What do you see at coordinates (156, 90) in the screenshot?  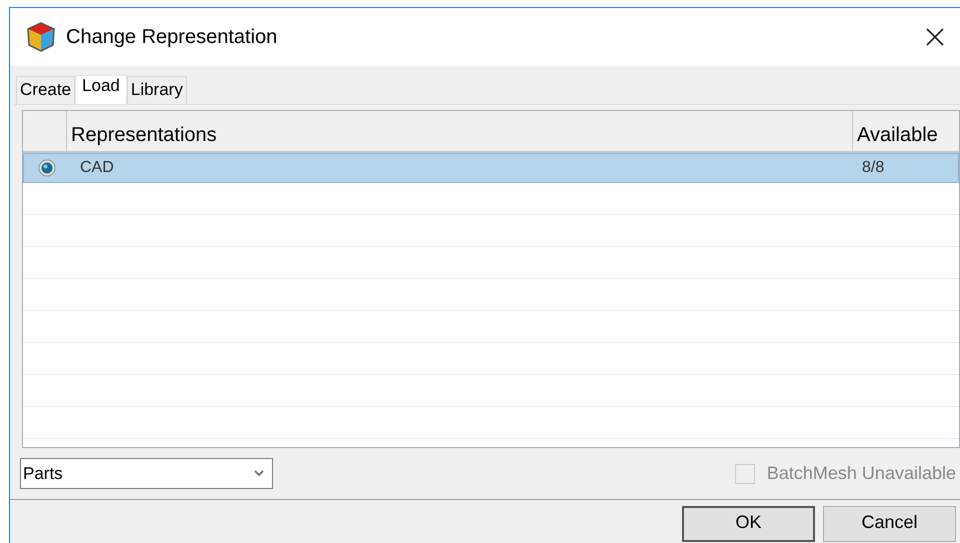 I see `tab: Library` at bounding box center [156, 90].